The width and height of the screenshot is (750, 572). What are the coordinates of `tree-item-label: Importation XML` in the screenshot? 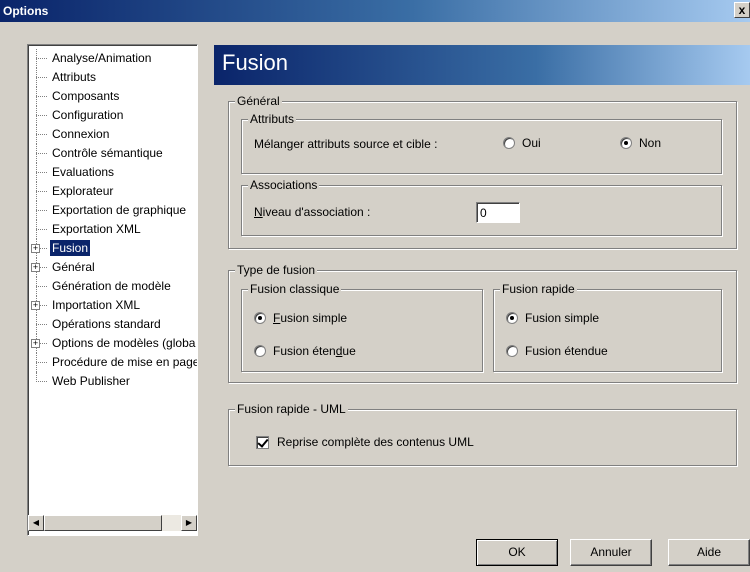 It's located at (96, 305).